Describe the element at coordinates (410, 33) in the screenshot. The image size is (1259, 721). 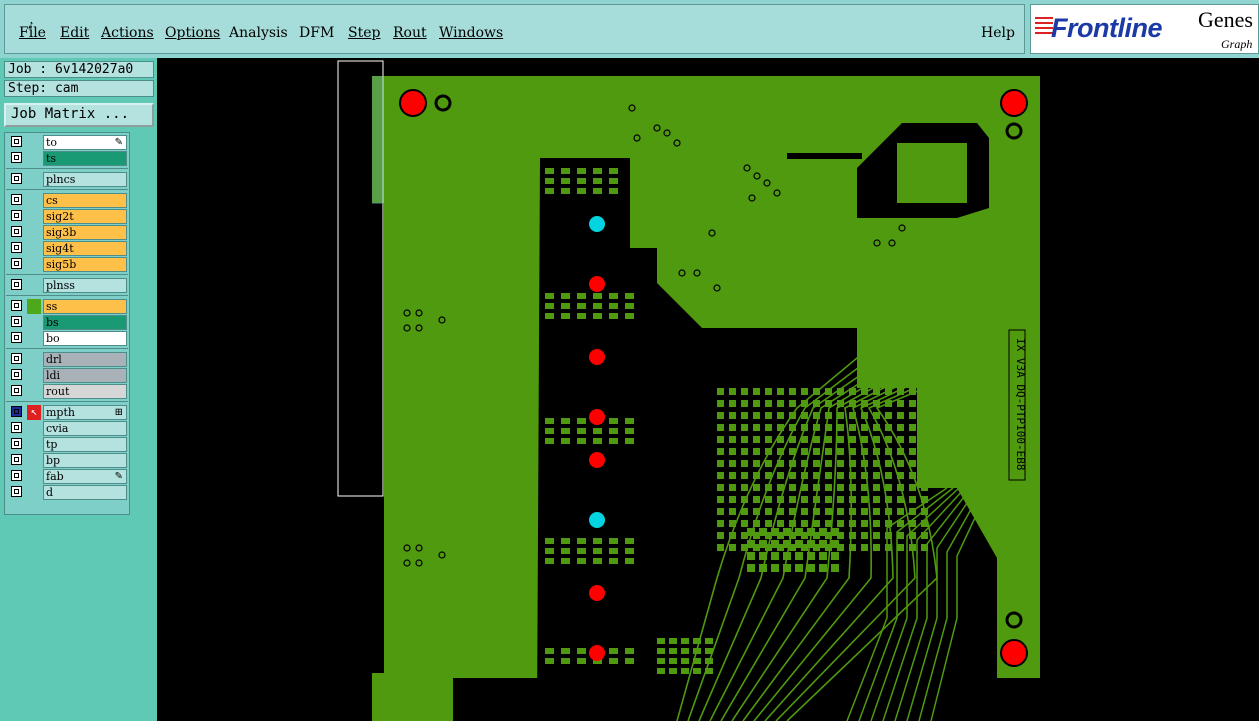
I see `menu-rout: Rout` at that location.